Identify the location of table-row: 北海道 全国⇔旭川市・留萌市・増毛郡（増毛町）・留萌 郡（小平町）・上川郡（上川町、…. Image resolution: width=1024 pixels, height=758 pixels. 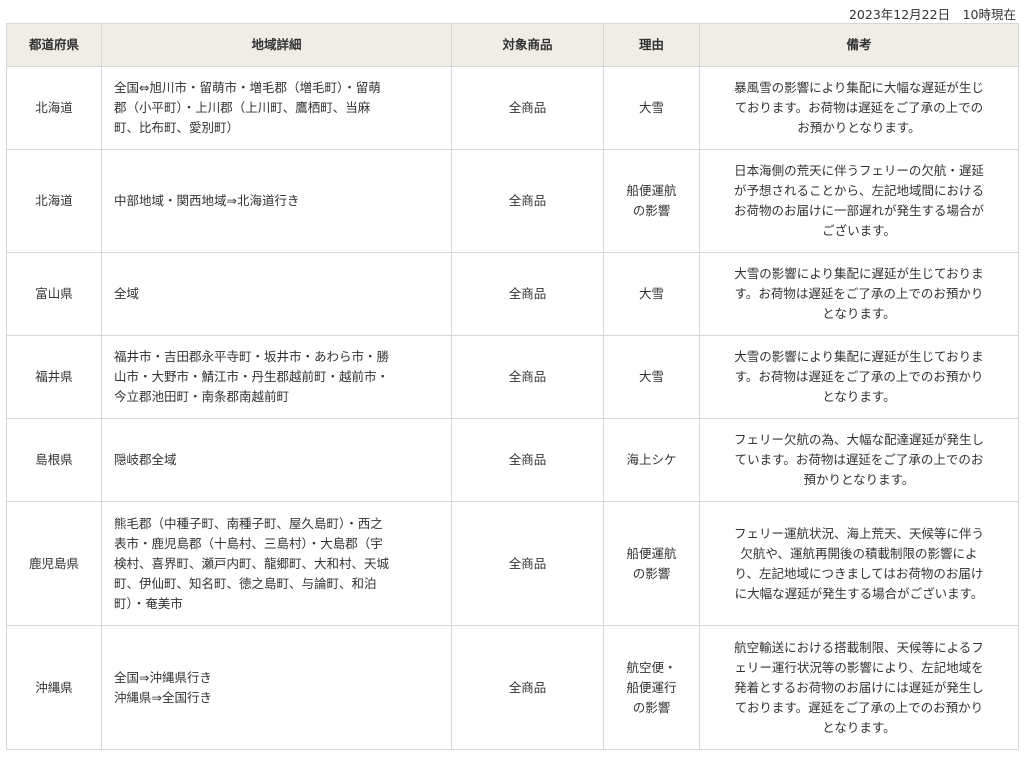
(512, 108).